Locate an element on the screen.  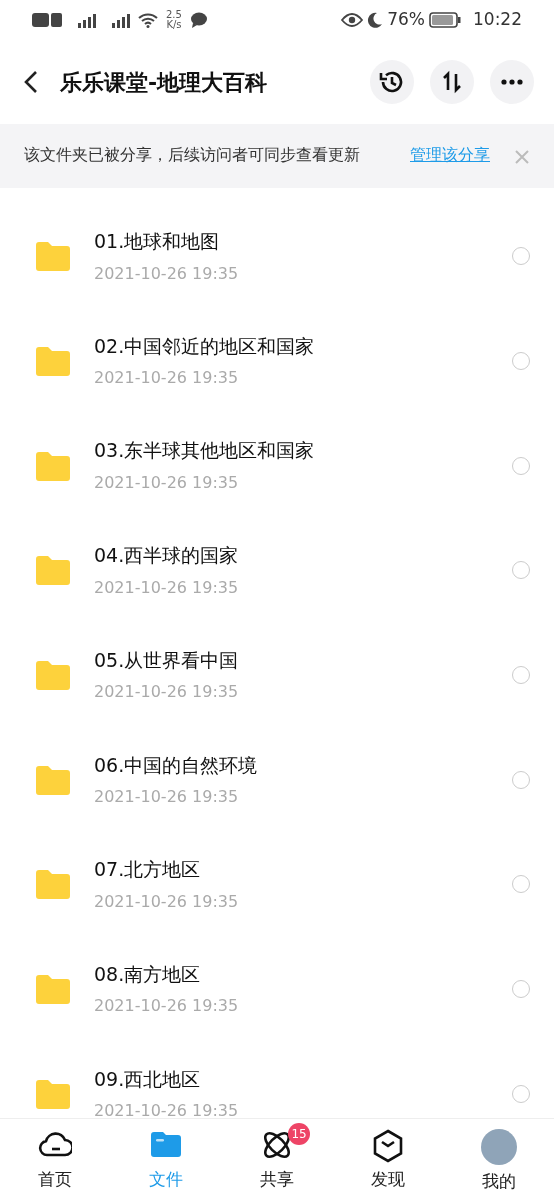
back-button is located at coordinates (31, 82).